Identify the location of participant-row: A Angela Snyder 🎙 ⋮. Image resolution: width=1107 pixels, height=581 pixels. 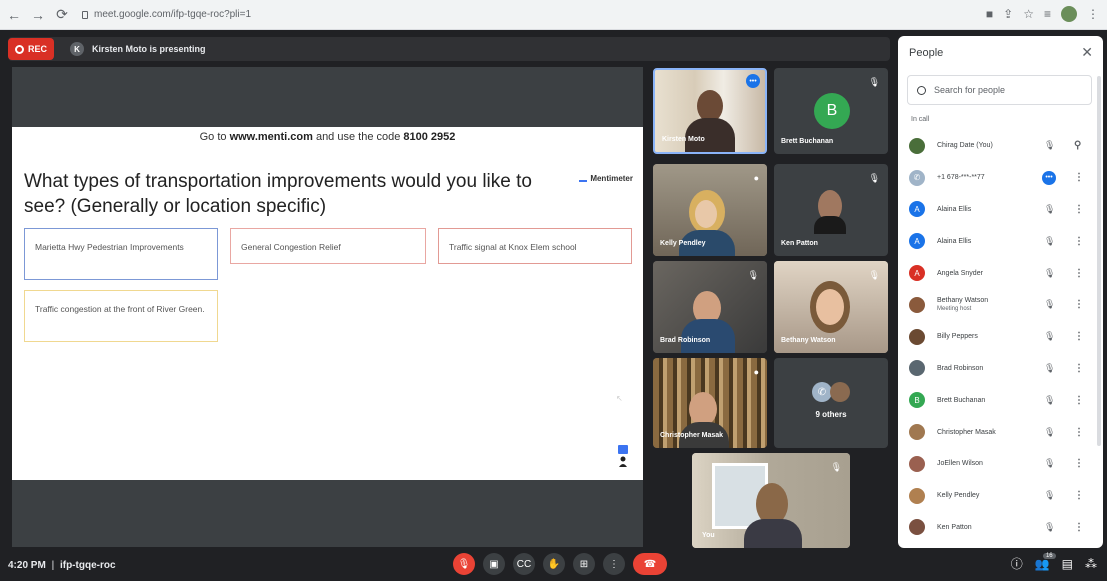
(1000, 273).